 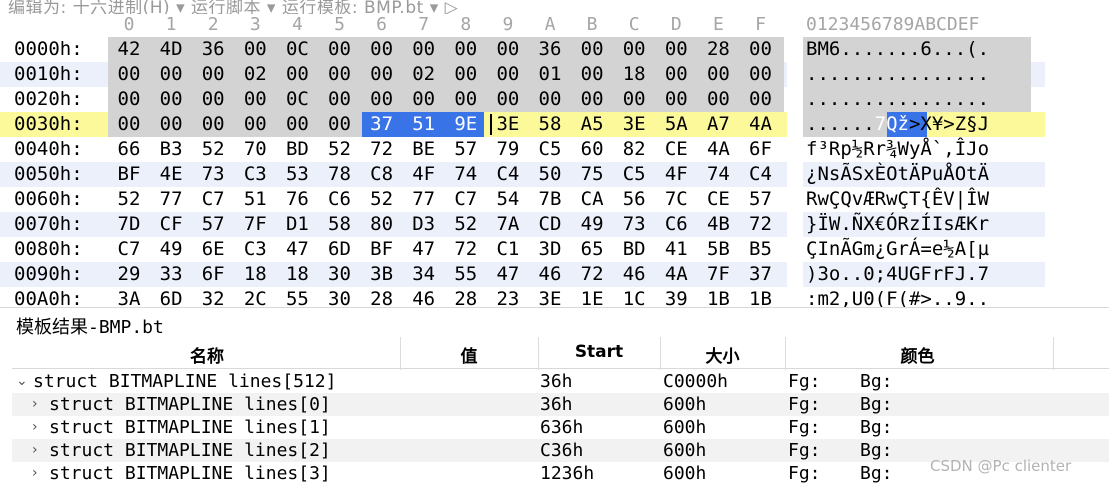 What do you see at coordinates (550, 224) in the screenshot?
I see `hex-byte: CD` at bounding box center [550, 224].